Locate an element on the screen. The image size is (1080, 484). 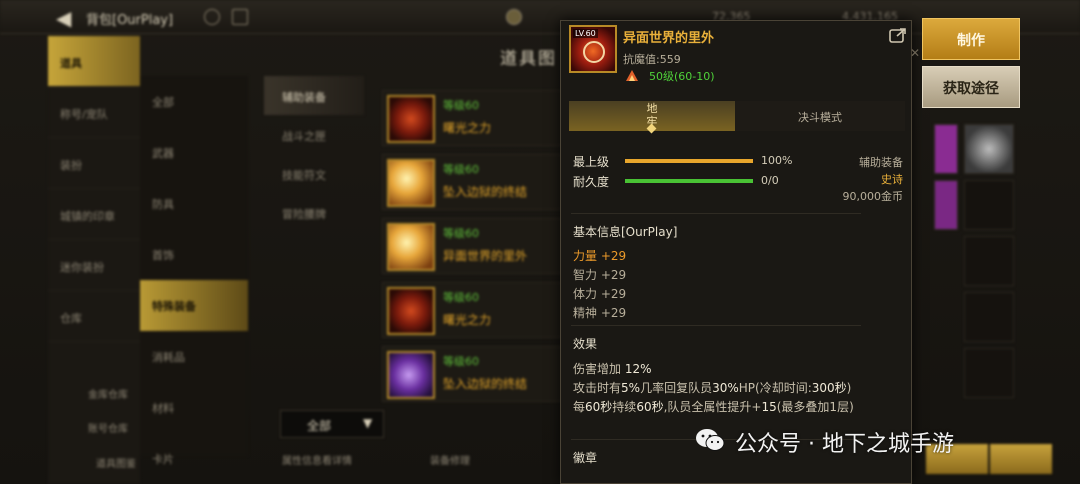
subcategory-battle-box: 战斗之匣 is located at coordinates (314, 134).